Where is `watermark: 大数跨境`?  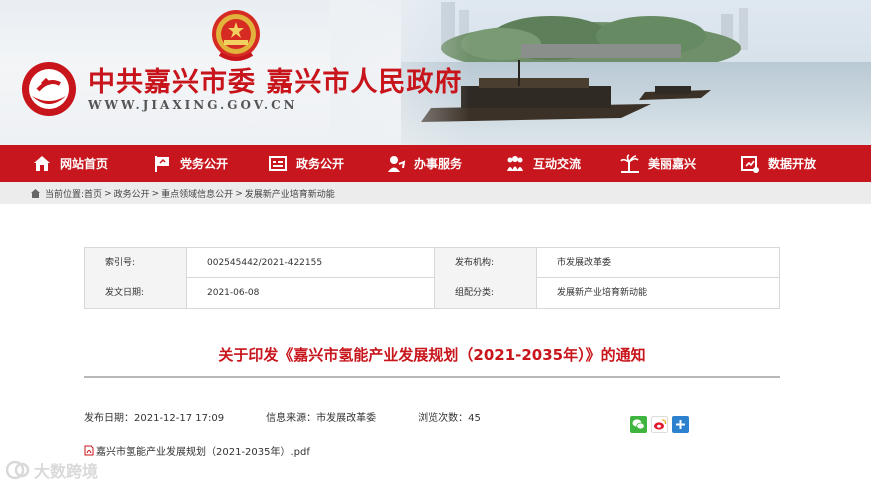 watermark: 大数跨境 is located at coordinates (52, 470).